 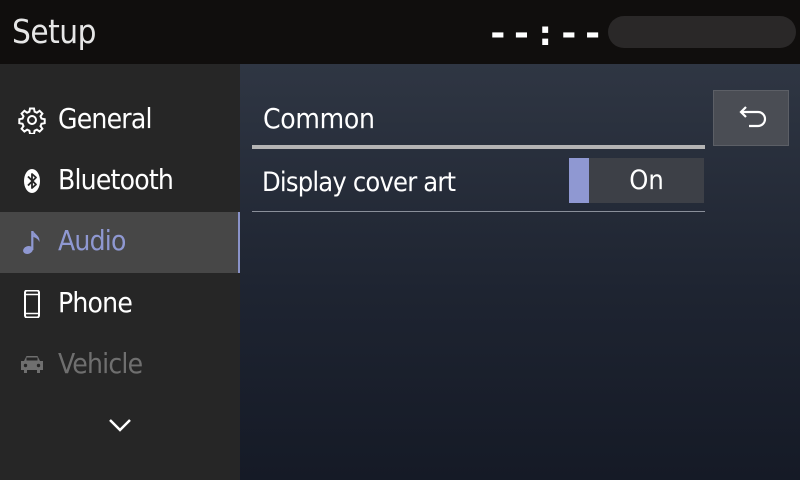 What do you see at coordinates (100, 363) in the screenshot?
I see `sidebar-item-label: Vehicle` at bounding box center [100, 363].